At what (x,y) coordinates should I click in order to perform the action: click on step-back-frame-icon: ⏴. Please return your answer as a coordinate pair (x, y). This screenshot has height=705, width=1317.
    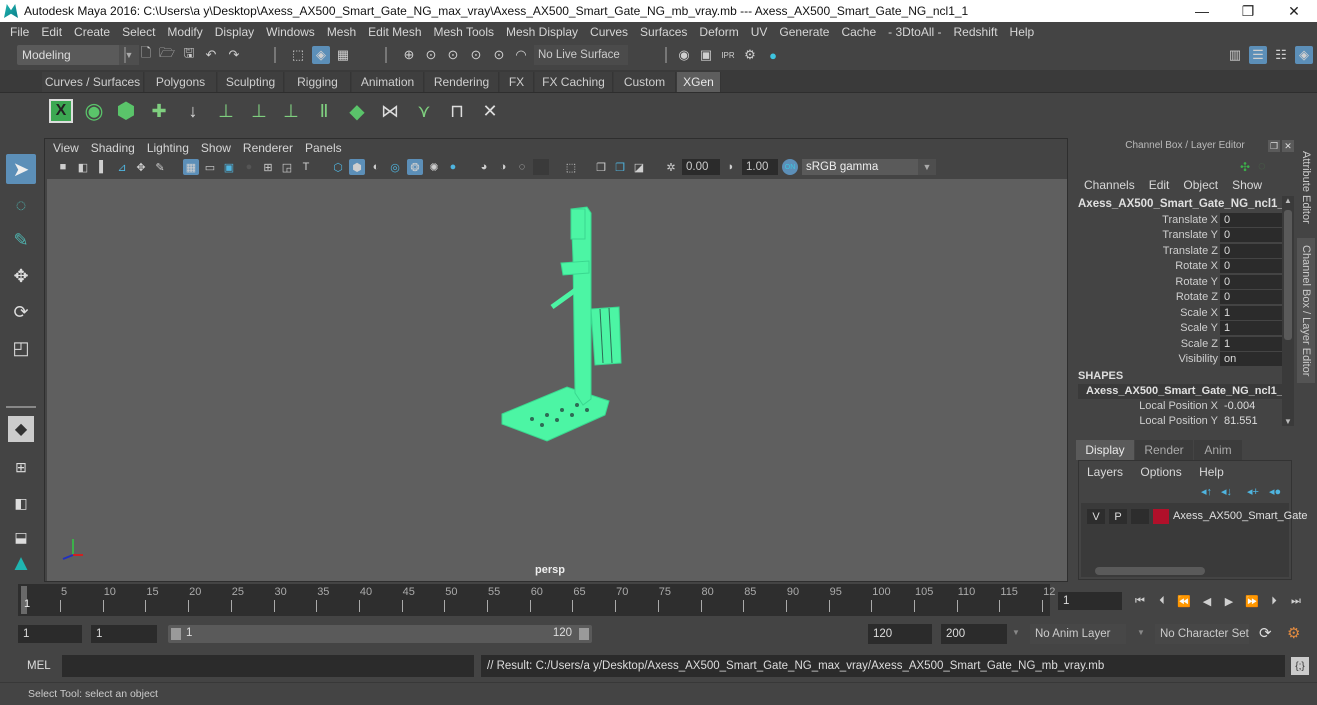
    Looking at the image, I should click on (1162, 601).